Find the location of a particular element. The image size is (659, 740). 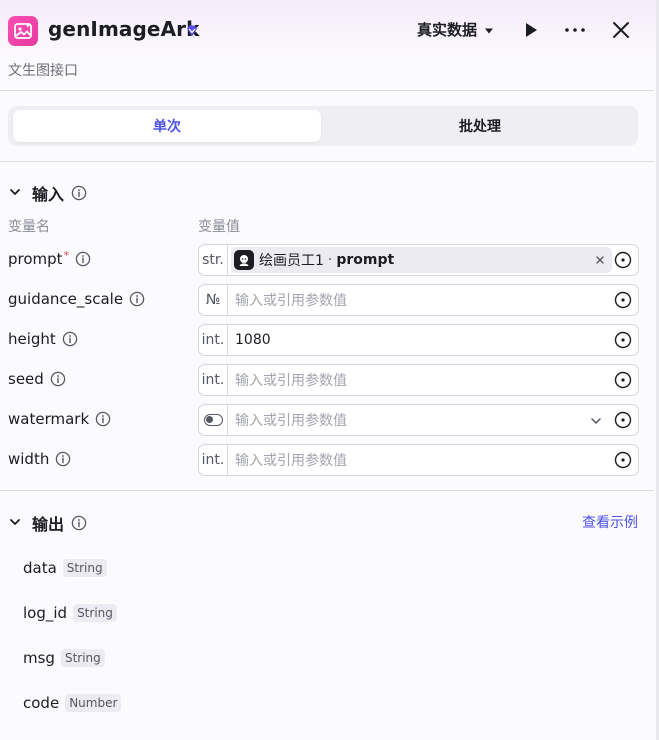

variable-reference-chip: 绘画员工1 · prompt is located at coordinates (421, 260).